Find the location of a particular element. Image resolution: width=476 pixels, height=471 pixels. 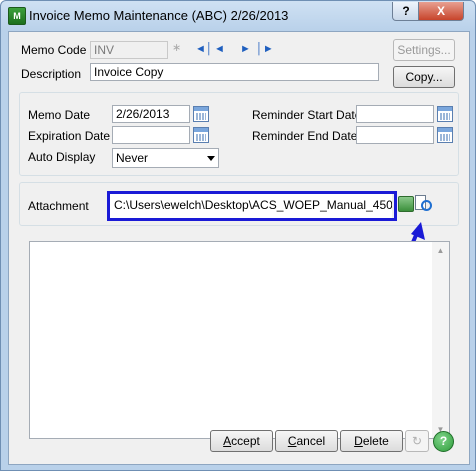

auto-display-value: Never is located at coordinates (132, 158).